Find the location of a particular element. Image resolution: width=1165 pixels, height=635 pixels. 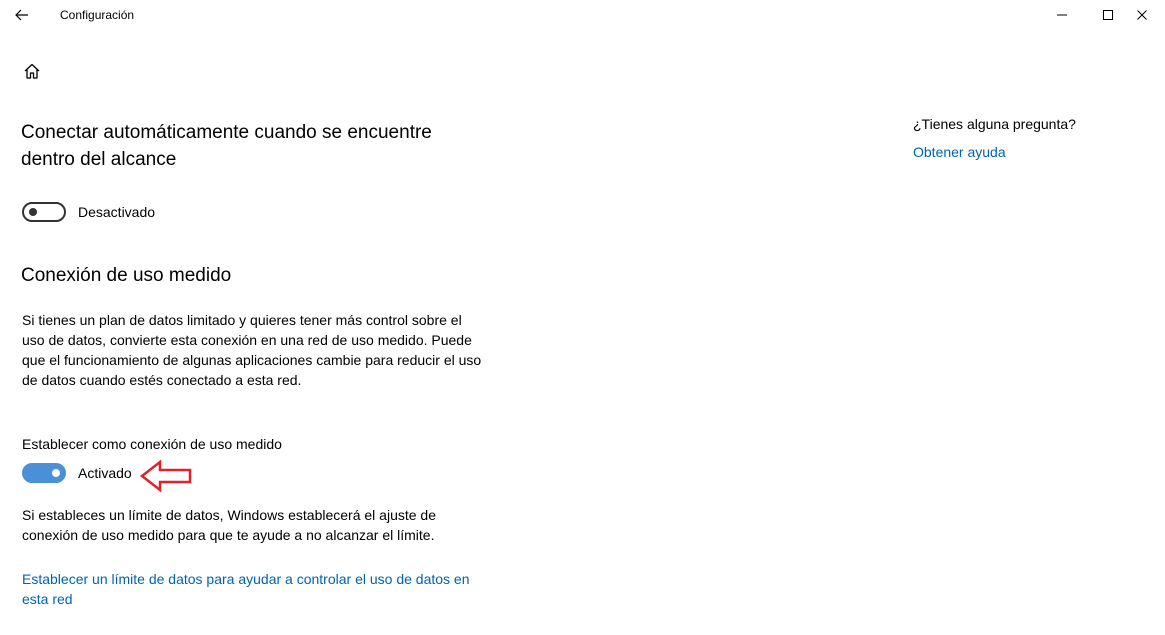

close-button is located at coordinates (1142, 15).